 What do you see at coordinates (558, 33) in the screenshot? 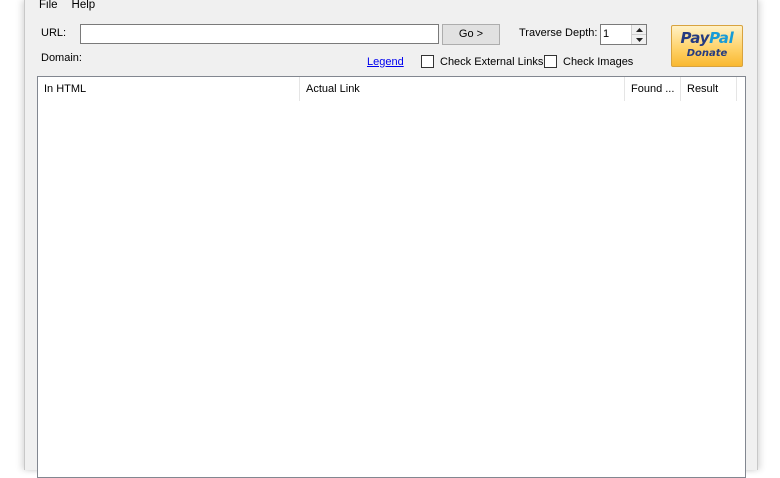
I see `traverse-depth-label: Traverse Depth:` at bounding box center [558, 33].